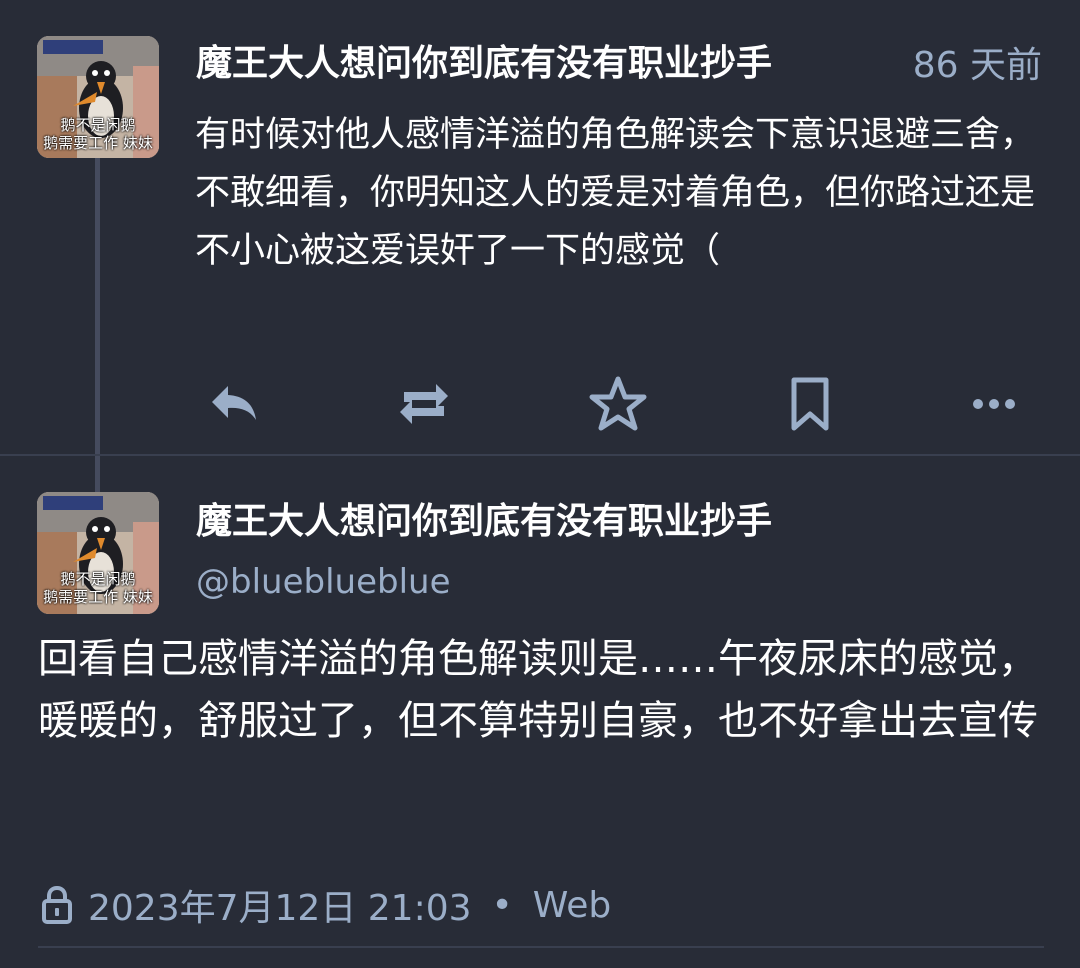 This screenshot has height=968, width=1080. I want to click on status-2-author-name: 魔王大人想问你到底有没有职业抄手, so click(484, 518).